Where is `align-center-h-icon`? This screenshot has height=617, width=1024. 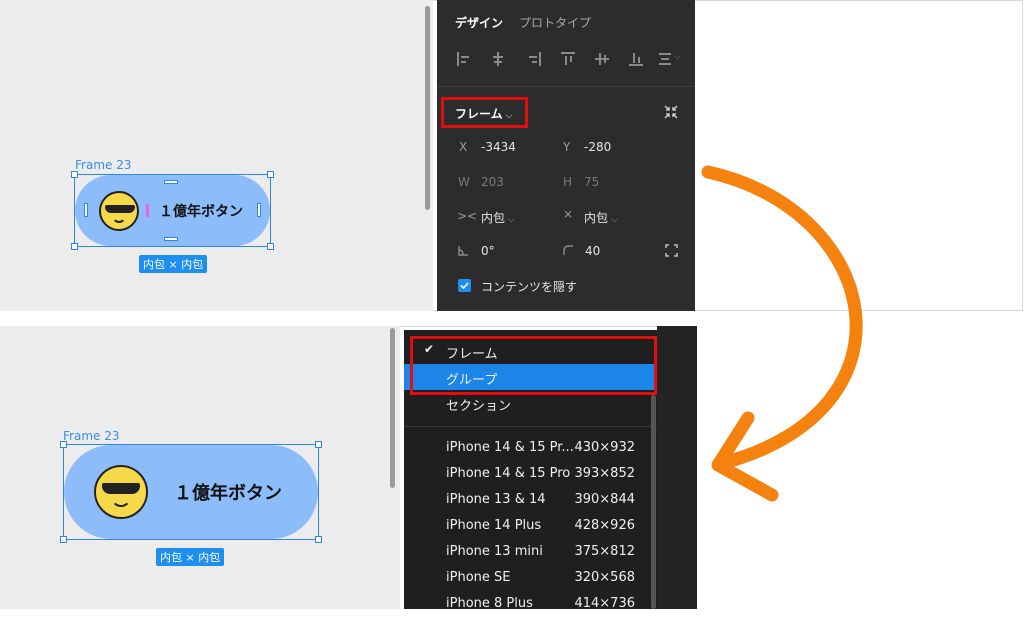 align-center-h-icon is located at coordinates (498, 59).